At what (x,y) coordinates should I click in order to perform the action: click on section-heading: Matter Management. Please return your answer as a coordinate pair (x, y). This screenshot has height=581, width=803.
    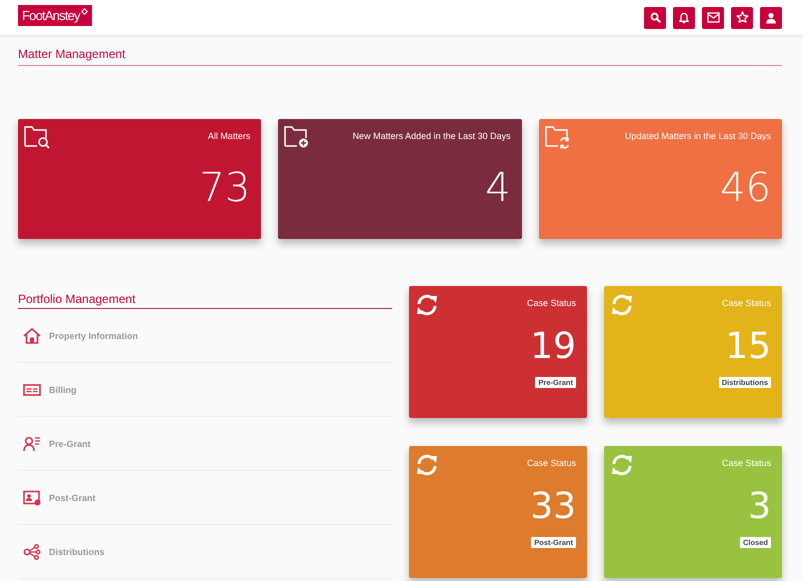
    Looking at the image, I should click on (400, 56).